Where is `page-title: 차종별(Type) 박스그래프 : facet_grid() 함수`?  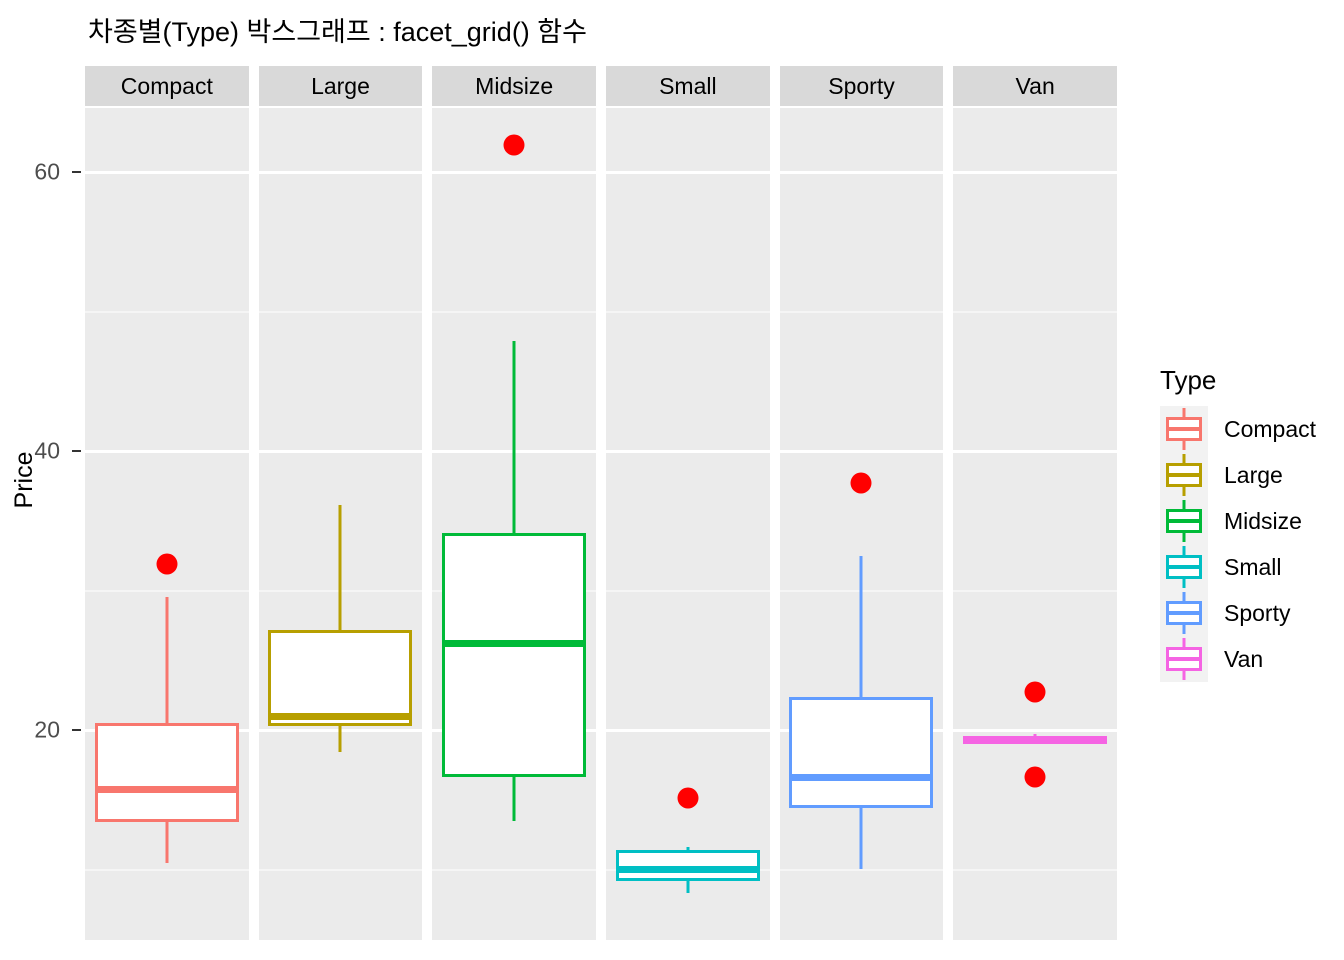 page-title: 차종별(Type) 박스그래프 : facet_grid() 함수 is located at coordinates (337, 32).